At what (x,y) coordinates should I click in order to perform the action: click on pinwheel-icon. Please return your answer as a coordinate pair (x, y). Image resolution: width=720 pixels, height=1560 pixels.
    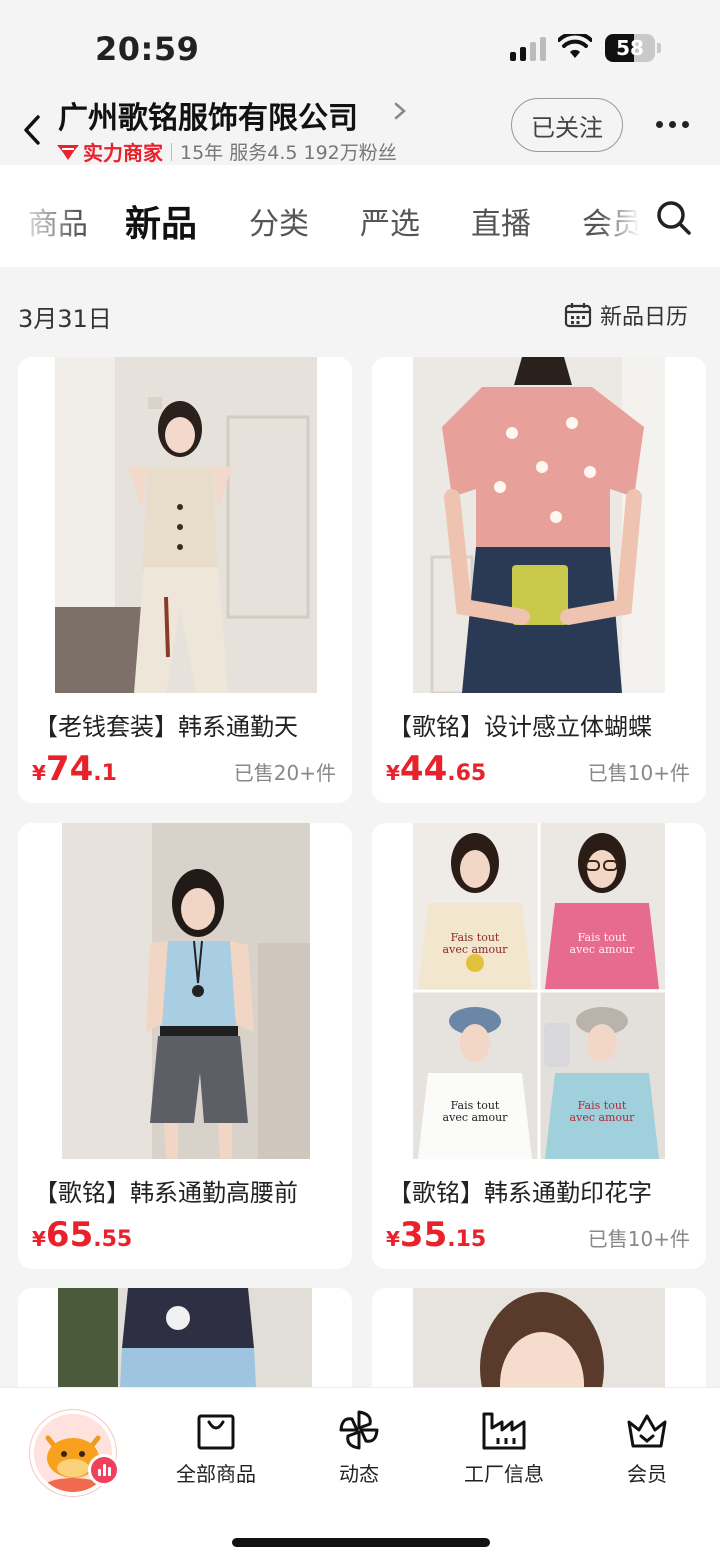
    Looking at the image, I should click on (359, 1430).